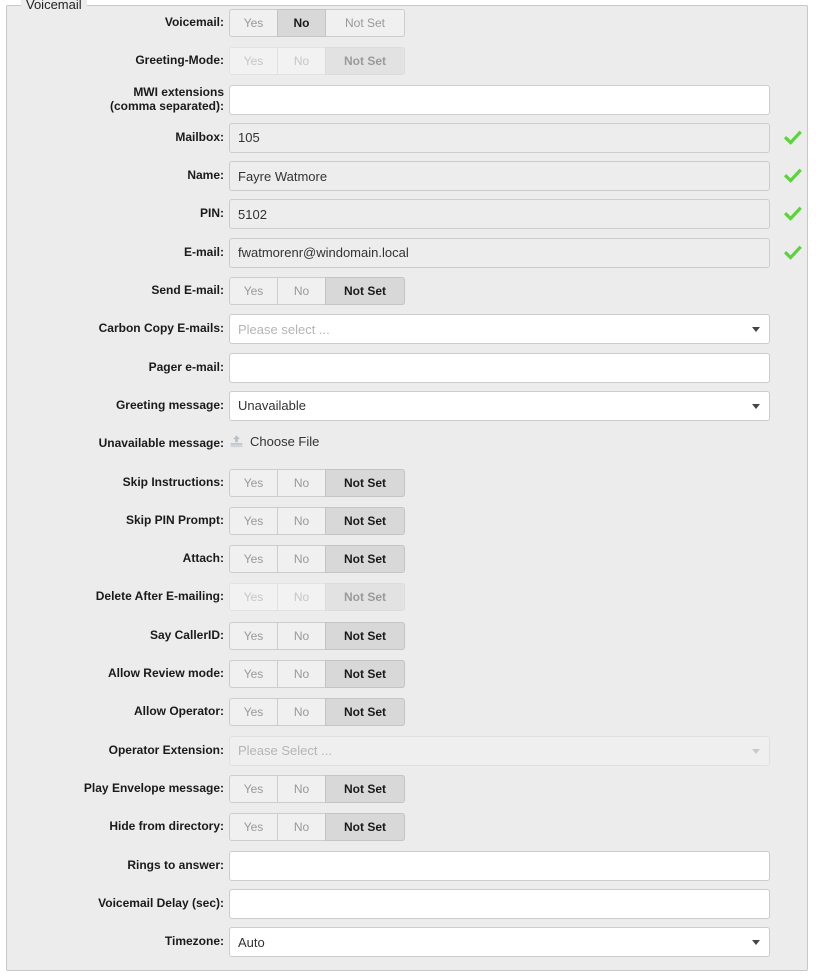  What do you see at coordinates (518, 290) in the screenshot?
I see `field-send_email: Yes No Not Set` at bounding box center [518, 290].